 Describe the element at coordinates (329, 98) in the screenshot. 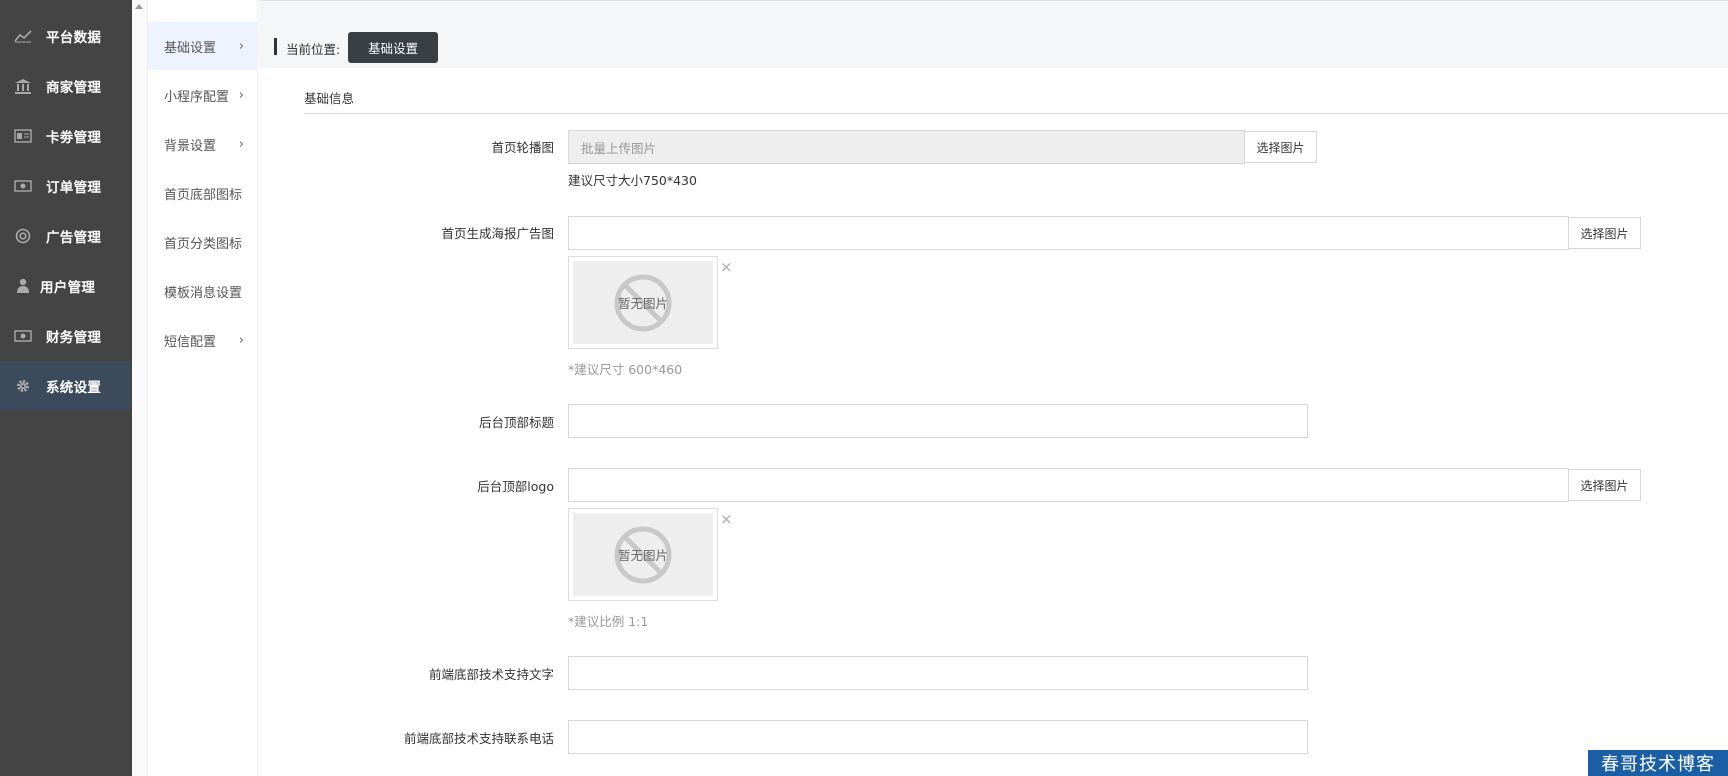

I see `section-title: 基础信息` at that location.